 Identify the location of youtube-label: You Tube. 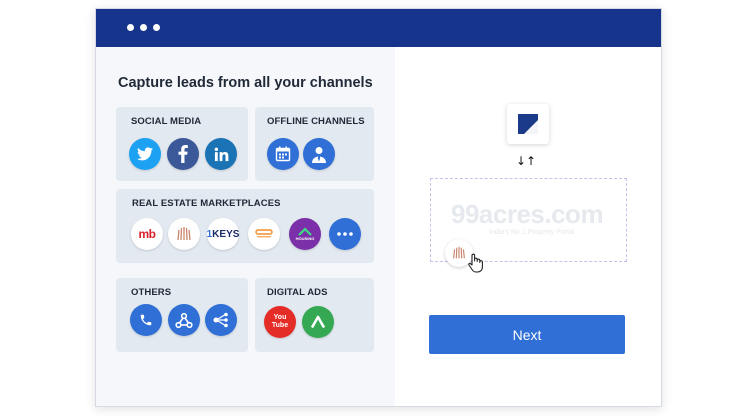
(280, 321).